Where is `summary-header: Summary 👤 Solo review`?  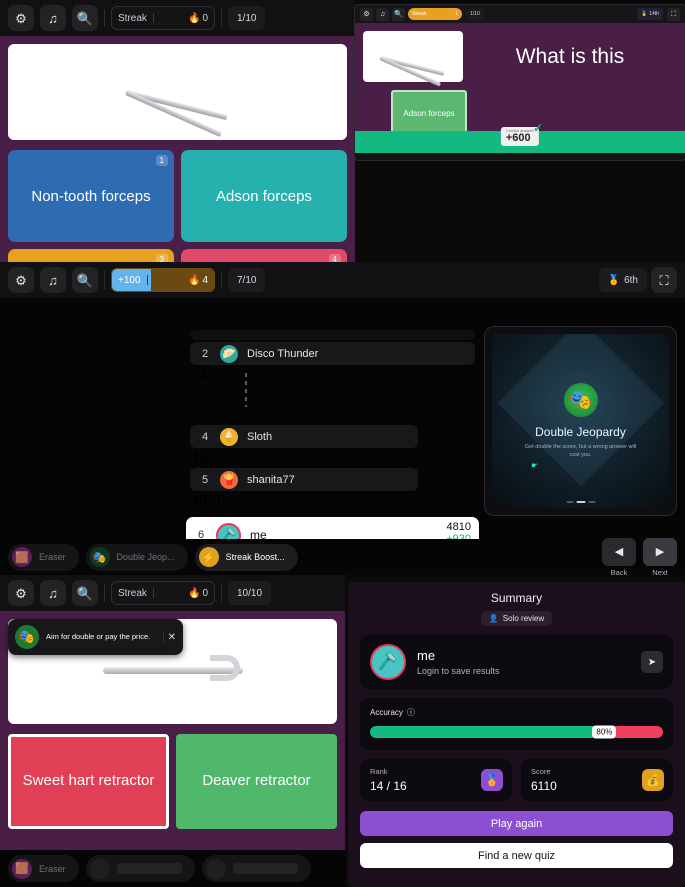 summary-header: Summary 👤 Solo review is located at coordinates (516, 604).